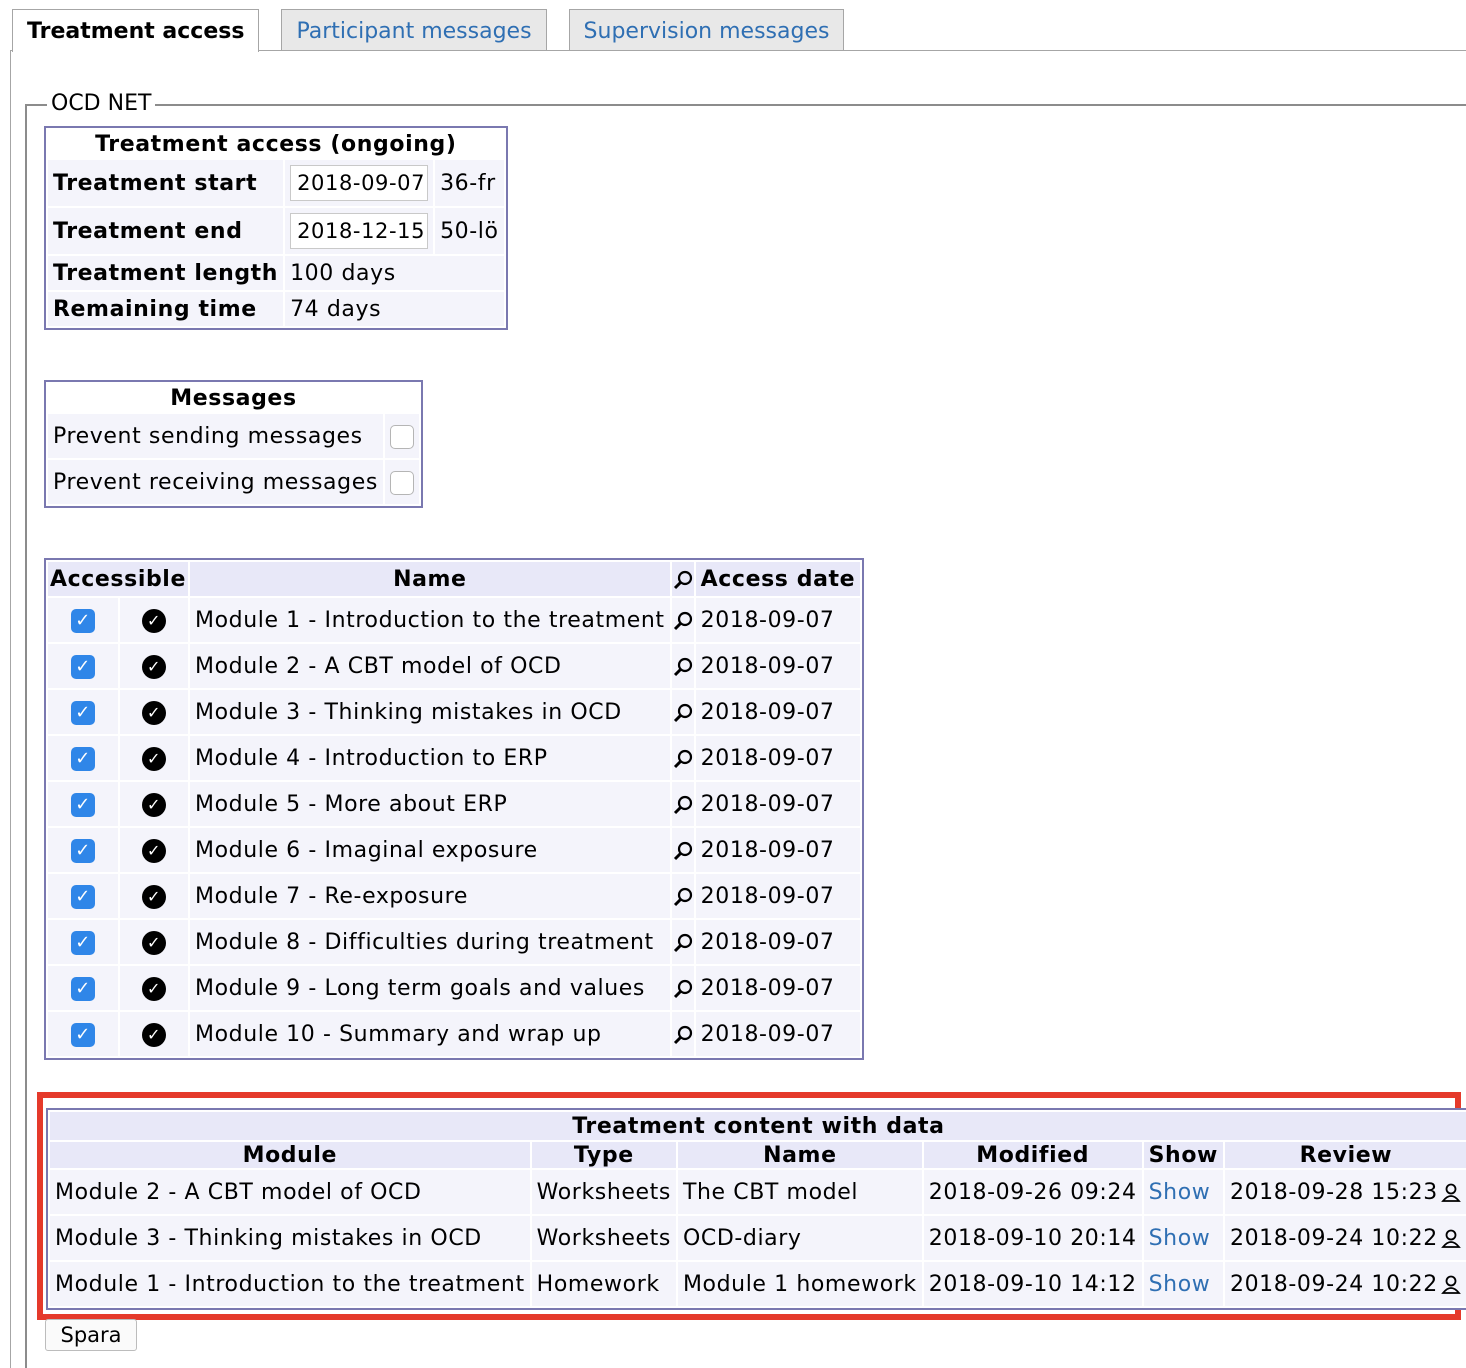 This screenshot has height=1368, width=1466. What do you see at coordinates (233, 398) in the screenshot?
I see `messages-caption: Messages` at bounding box center [233, 398].